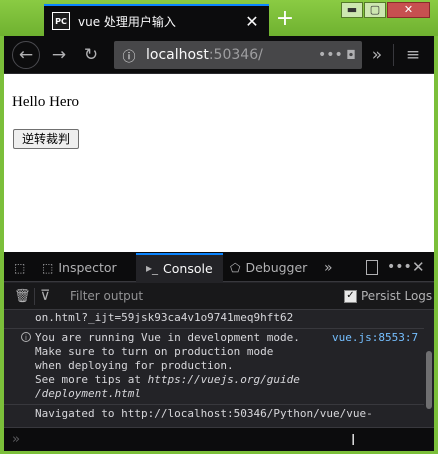  I want to click on hamburger-menu-icon: ≡, so click(413, 55).